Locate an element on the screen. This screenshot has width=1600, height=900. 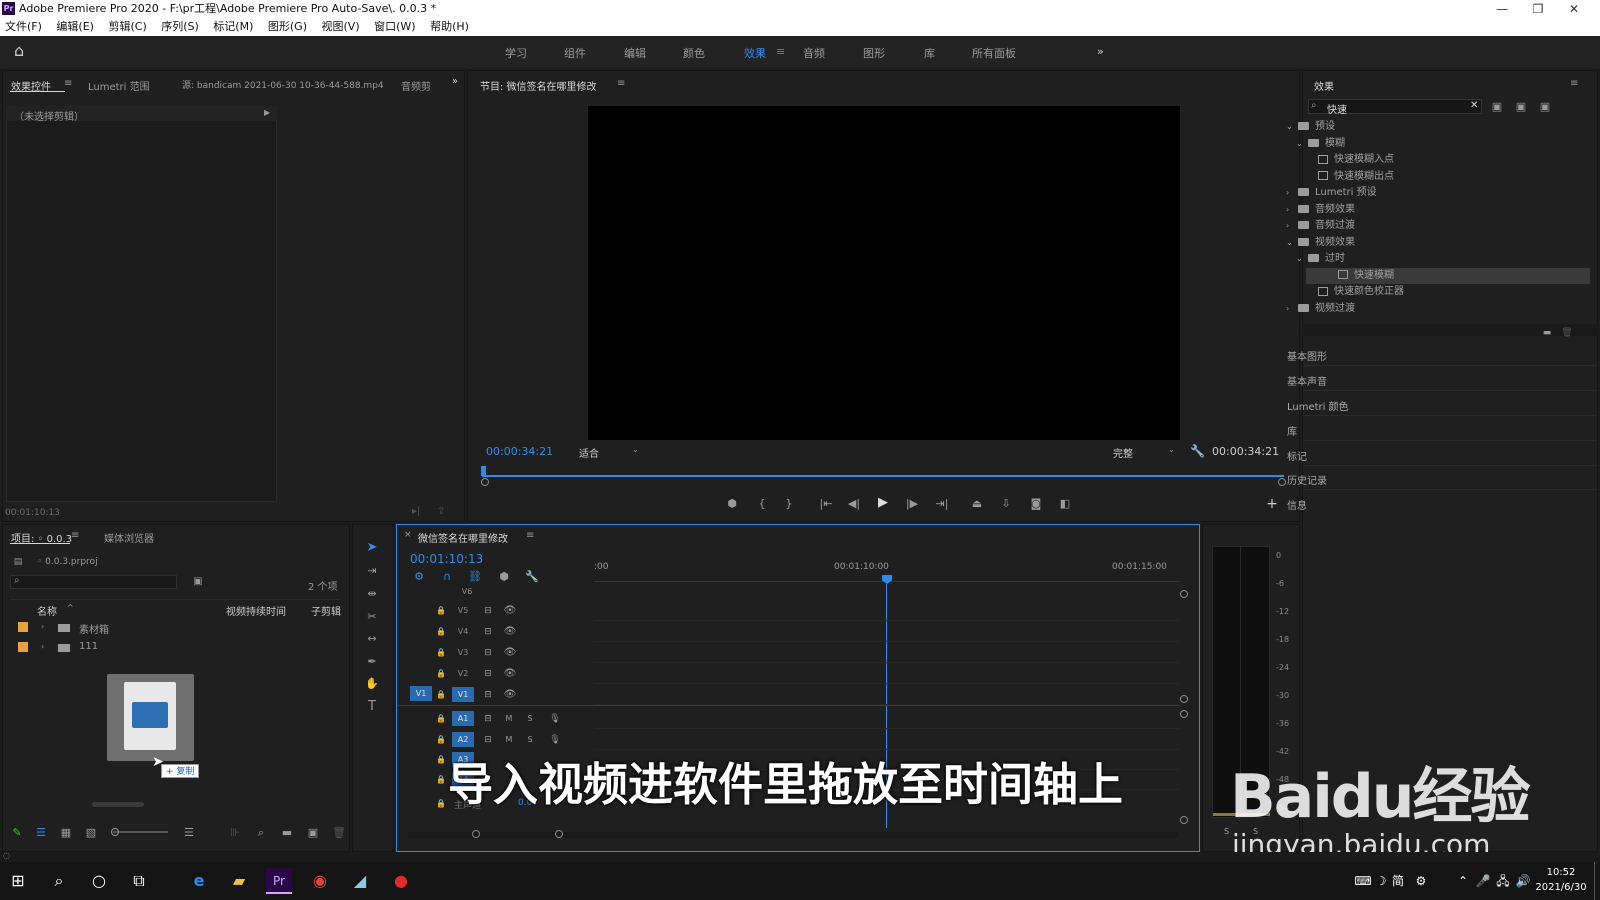
comparison-view-icon: ◧ is located at coordinates (1065, 504).